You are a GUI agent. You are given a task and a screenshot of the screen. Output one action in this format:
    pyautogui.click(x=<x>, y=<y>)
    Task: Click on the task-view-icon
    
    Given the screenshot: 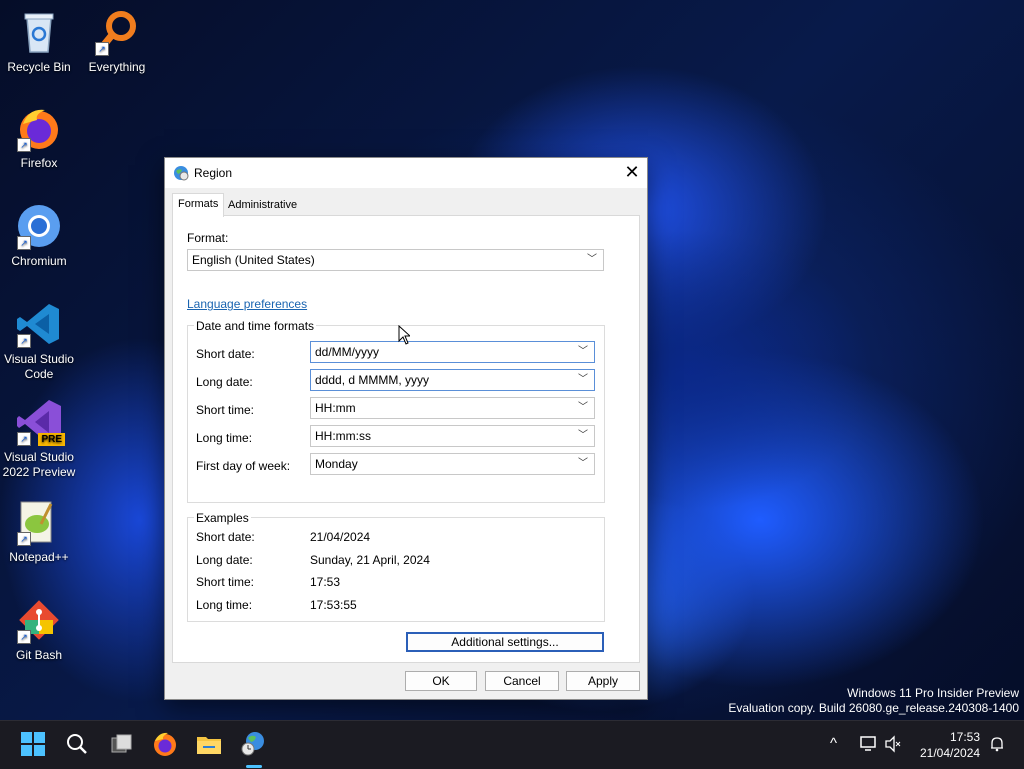 What is the action you would take?
    pyautogui.click(x=121, y=744)
    